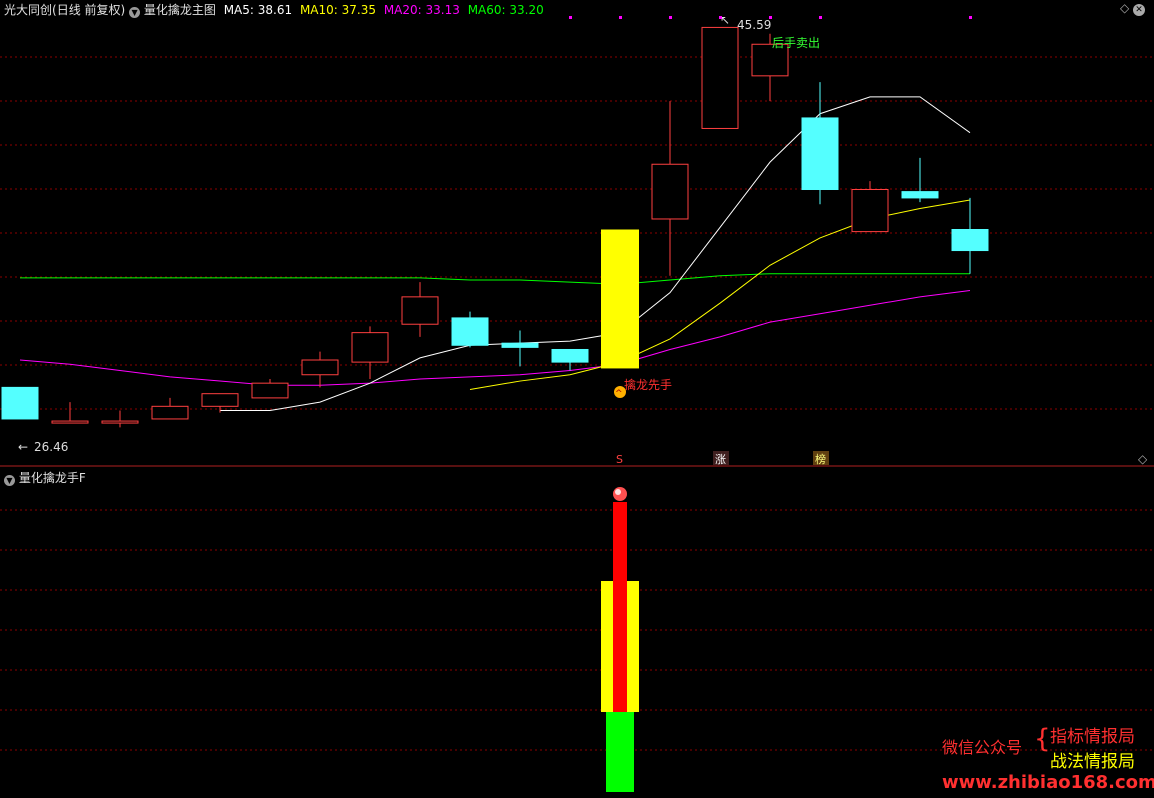 The height and width of the screenshot is (798, 1154). What do you see at coordinates (796, 43) in the screenshot?
I see `sell-signal-label: 后手卖出` at bounding box center [796, 43].